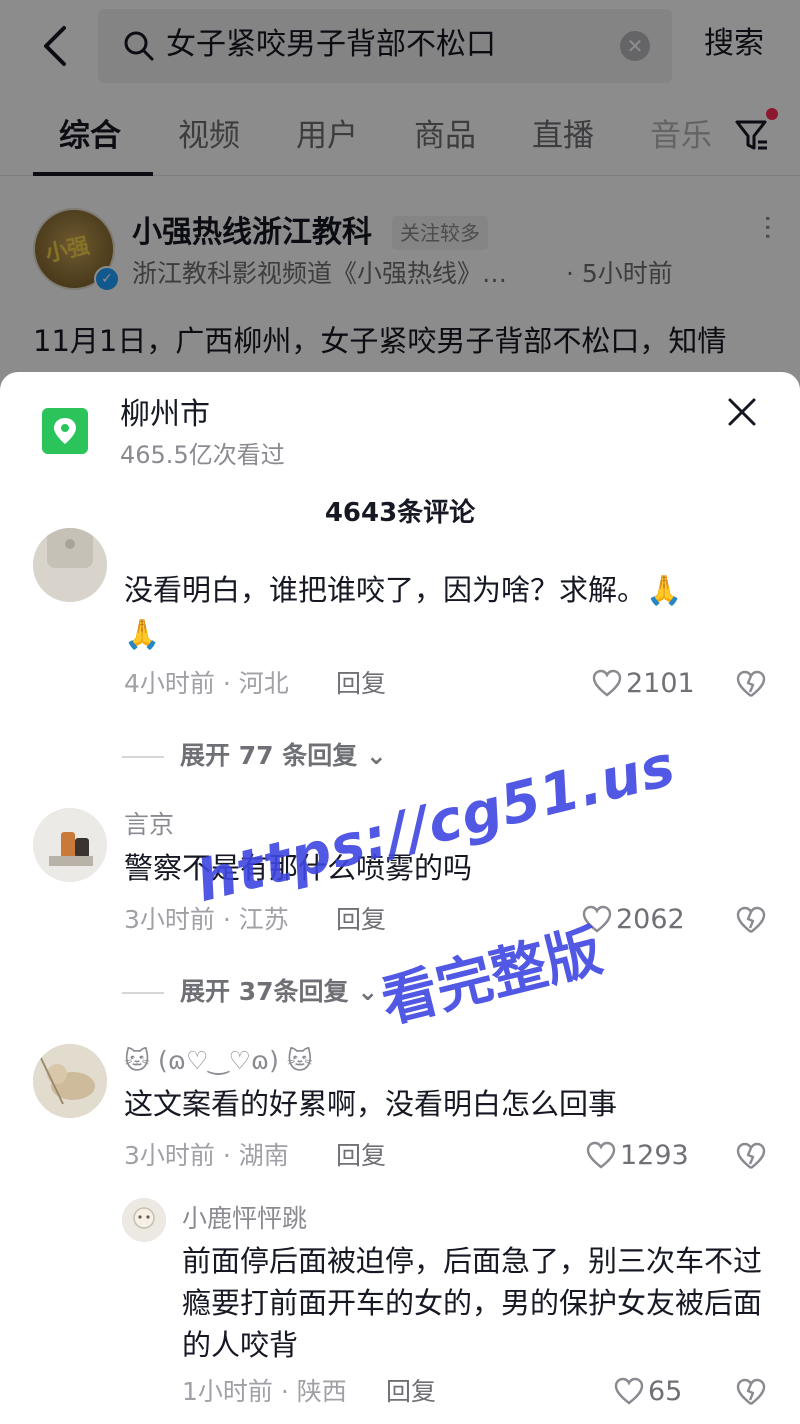  Describe the element at coordinates (149, 825) in the screenshot. I see `comment-user: 言京` at that location.